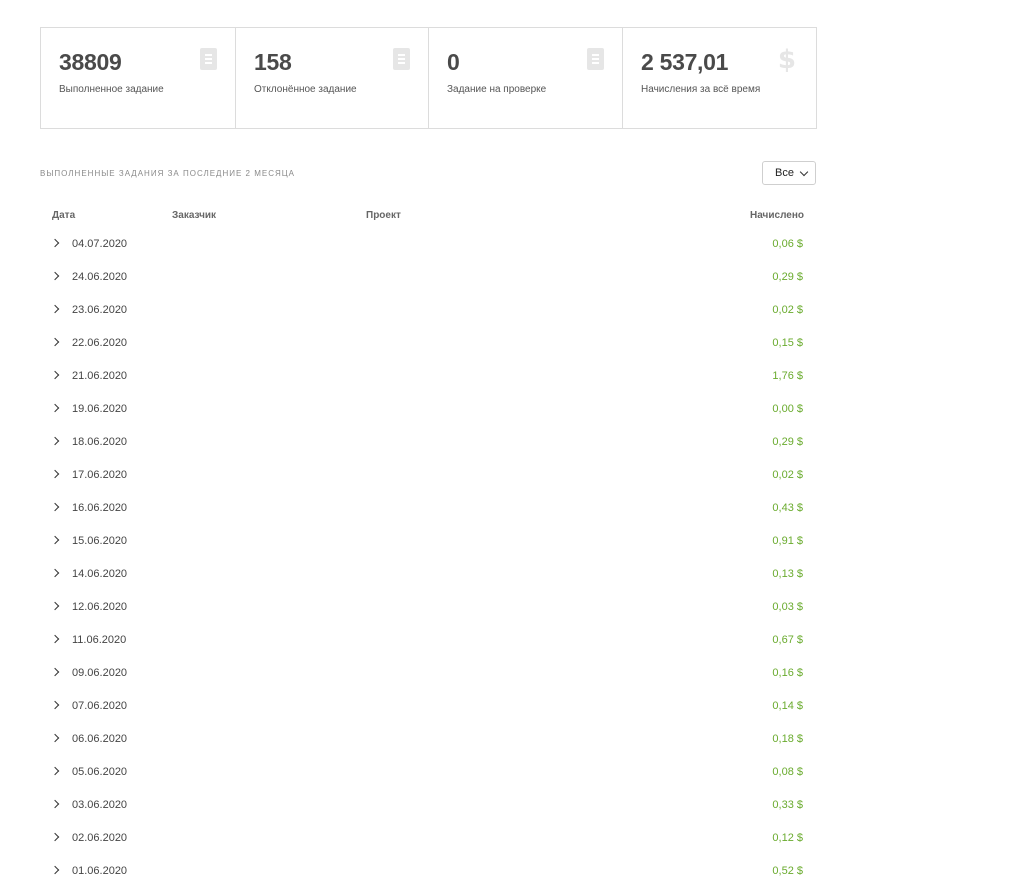 This screenshot has width=1034, height=894. Describe the element at coordinates (787, 574) in the screenshot. I see `row-amount: 0,13 $` at that location.